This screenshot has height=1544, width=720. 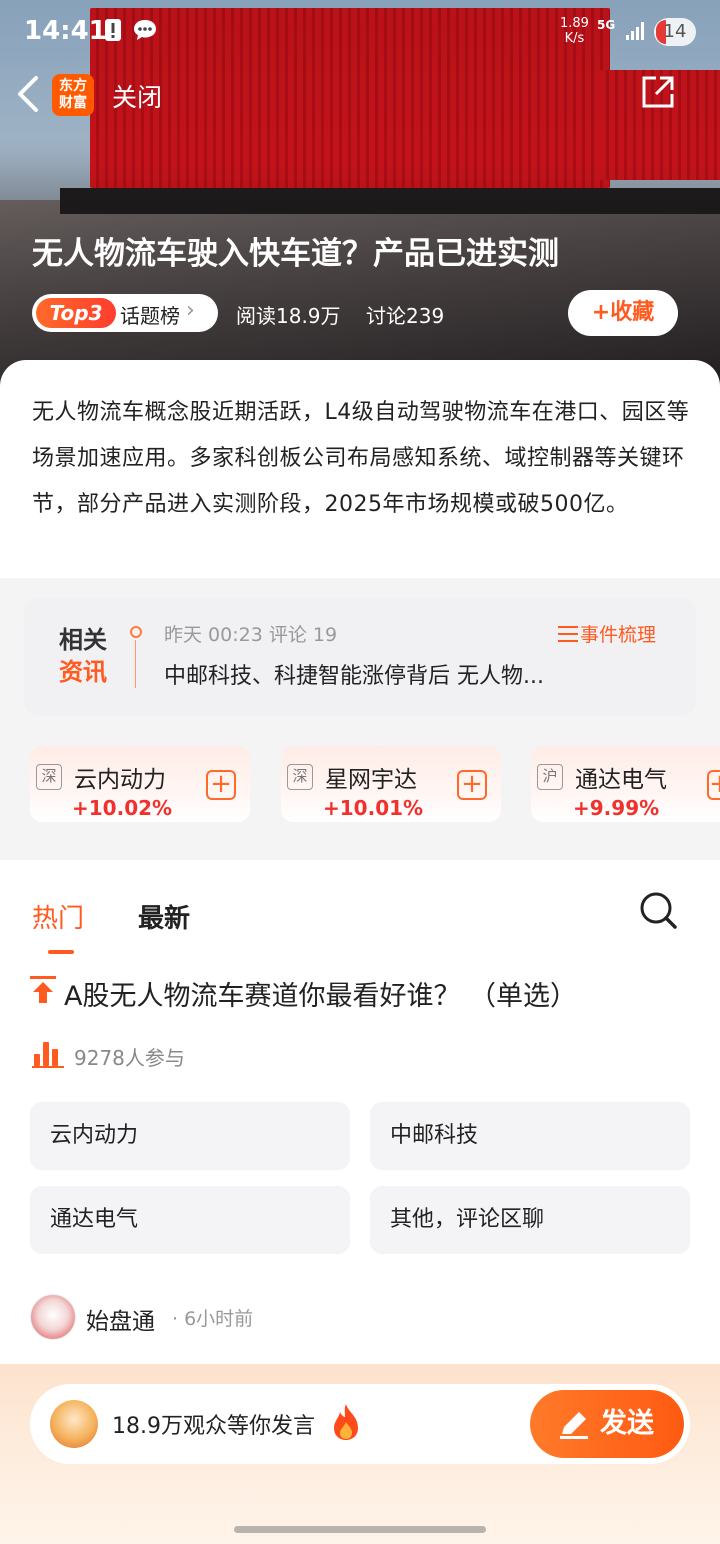 I want to click on discussion-count: 讨论239, so click(x=405, y=316).